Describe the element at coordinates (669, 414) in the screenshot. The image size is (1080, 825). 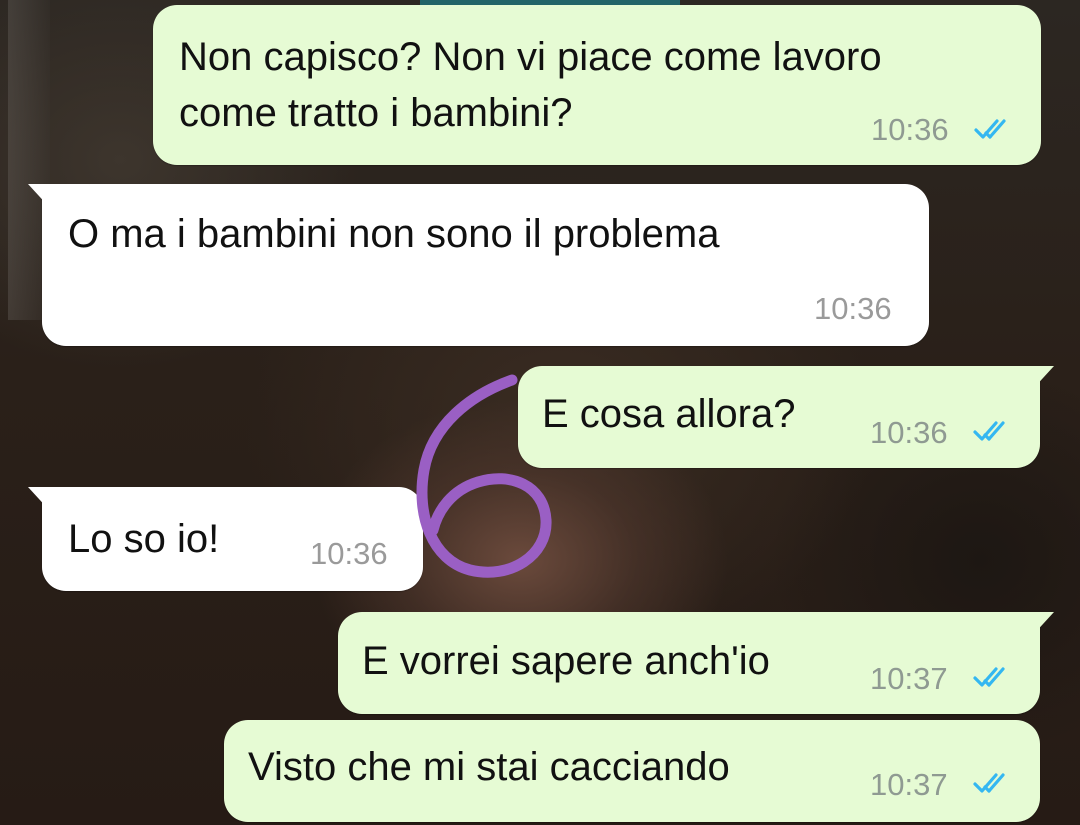
I see `message-text: E cosa allora?` at that location.